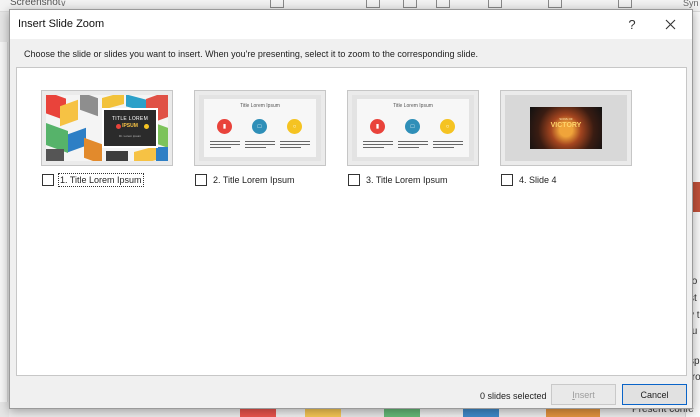 This screenshot has height=417, width=700. I want to click on slide-thumbnail-2: Title Lorem Ipsum ▮ □ ○, so click(260, 128).